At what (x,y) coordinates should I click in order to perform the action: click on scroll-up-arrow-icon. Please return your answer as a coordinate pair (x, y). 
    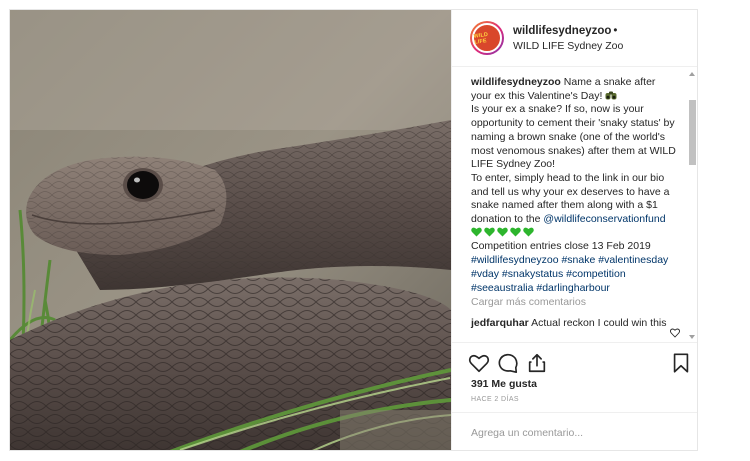
    Looking at the image, I should click on (692, 74).